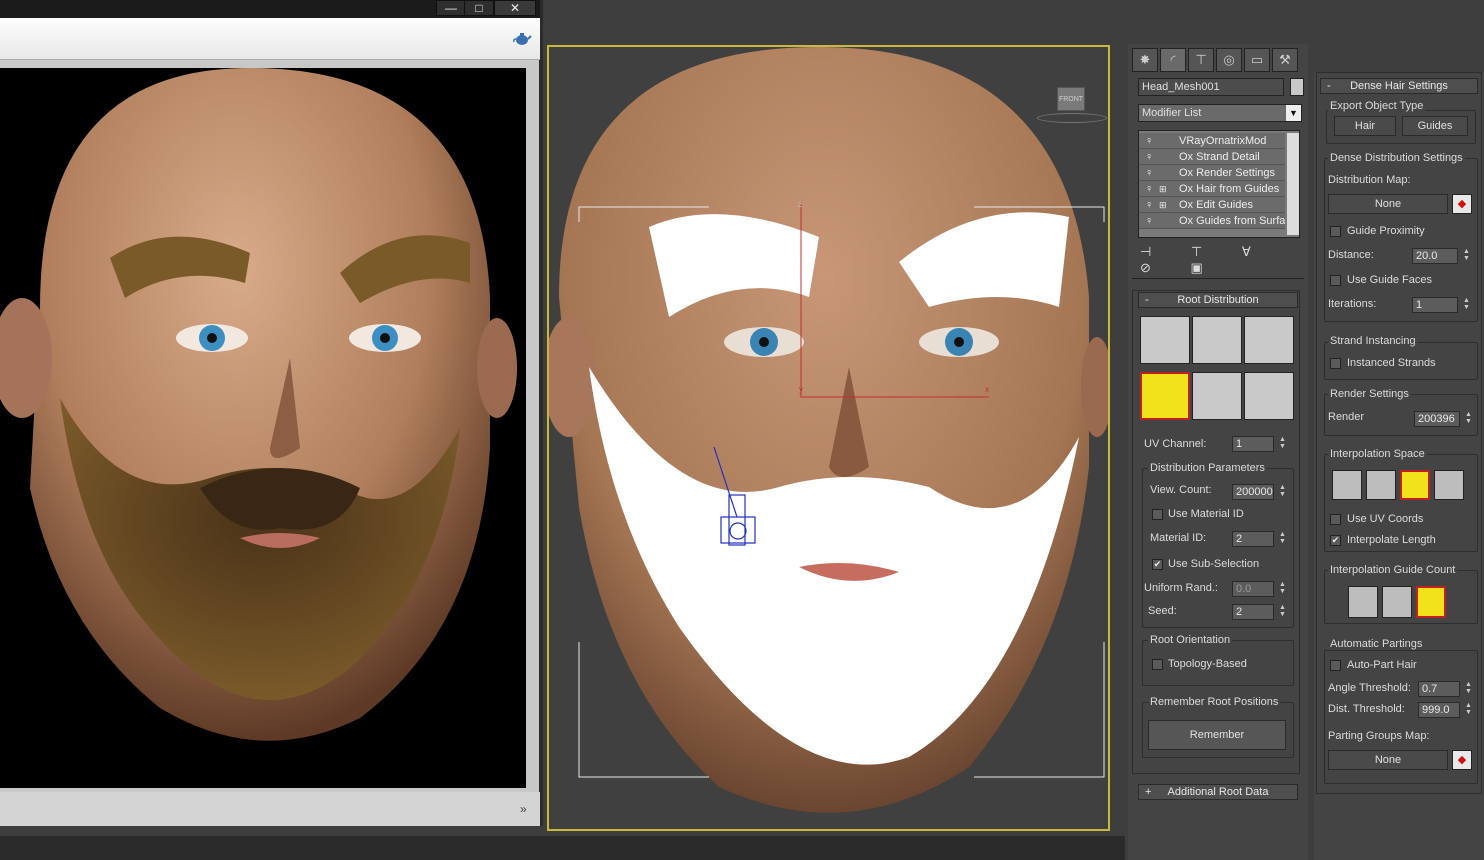  I want to click on stack-tools-toolbar: ⊣ ⊤ ∀ ⊘ ▣, so click(1220, 259).